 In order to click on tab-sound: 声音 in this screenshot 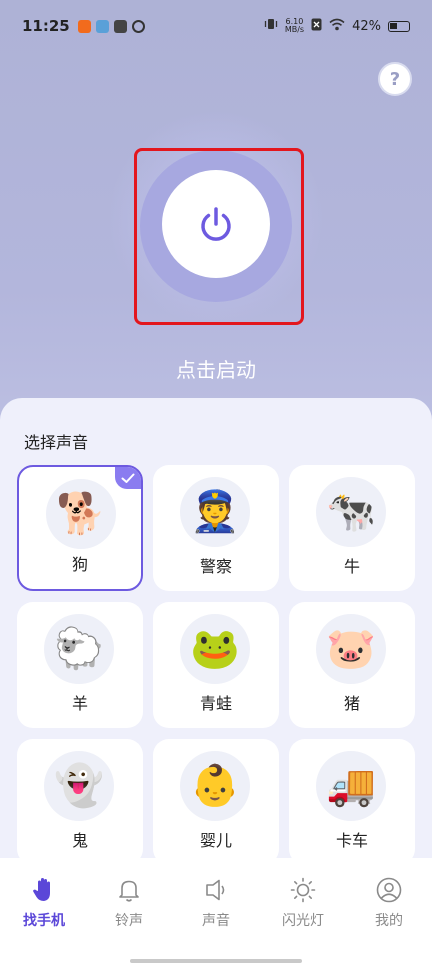, I will do `click(216, 903)`.